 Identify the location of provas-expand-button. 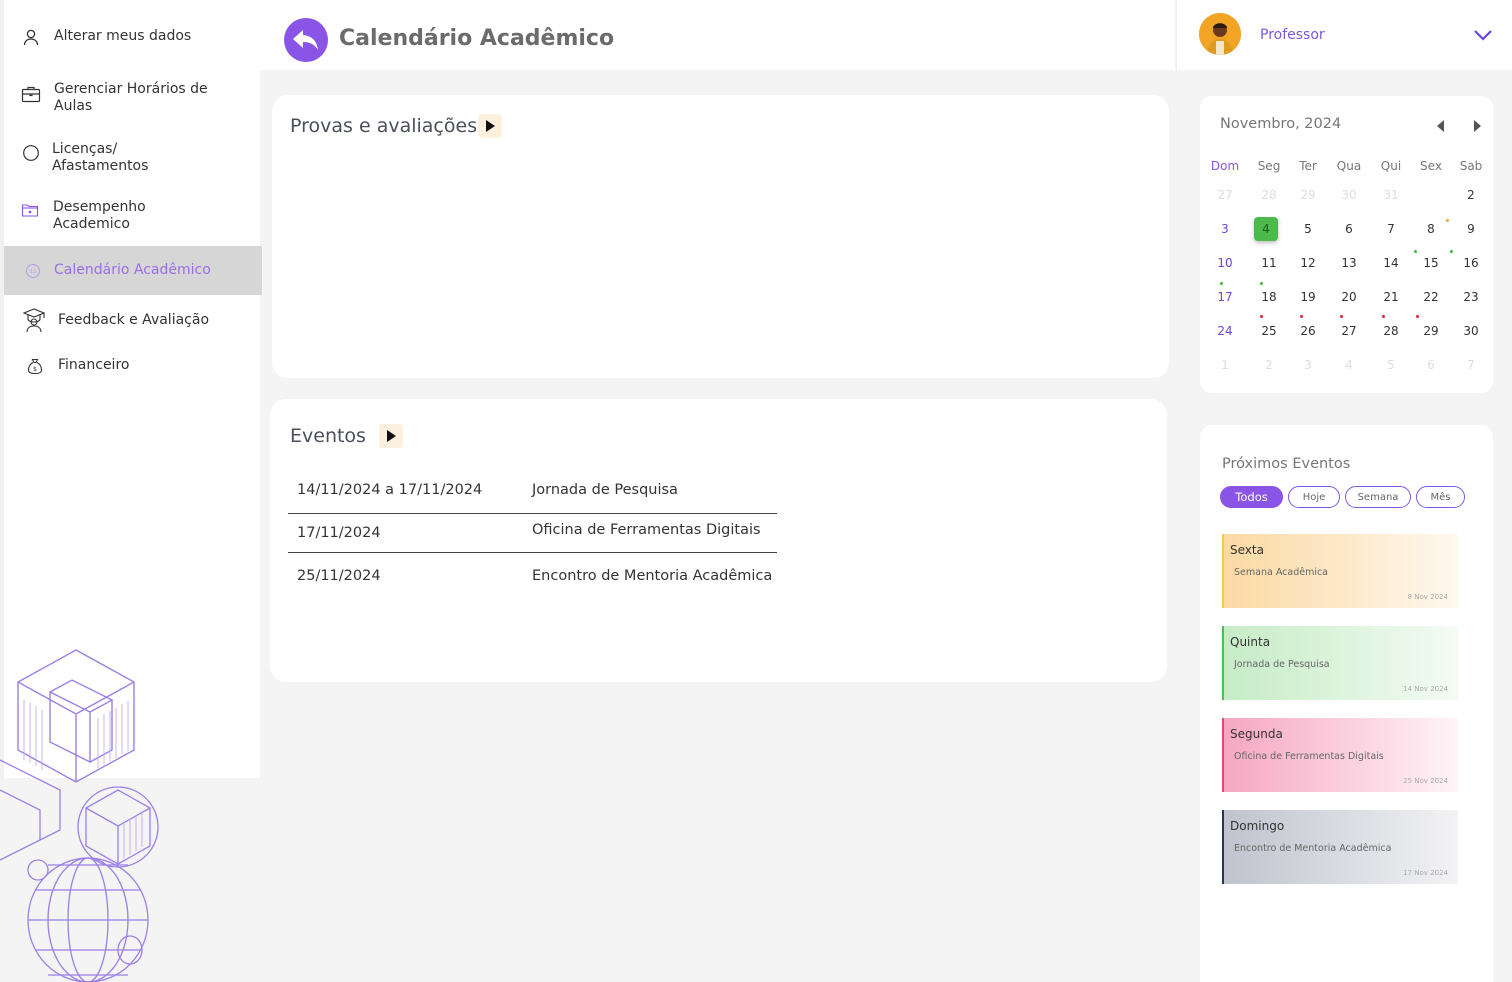
(490, 126).